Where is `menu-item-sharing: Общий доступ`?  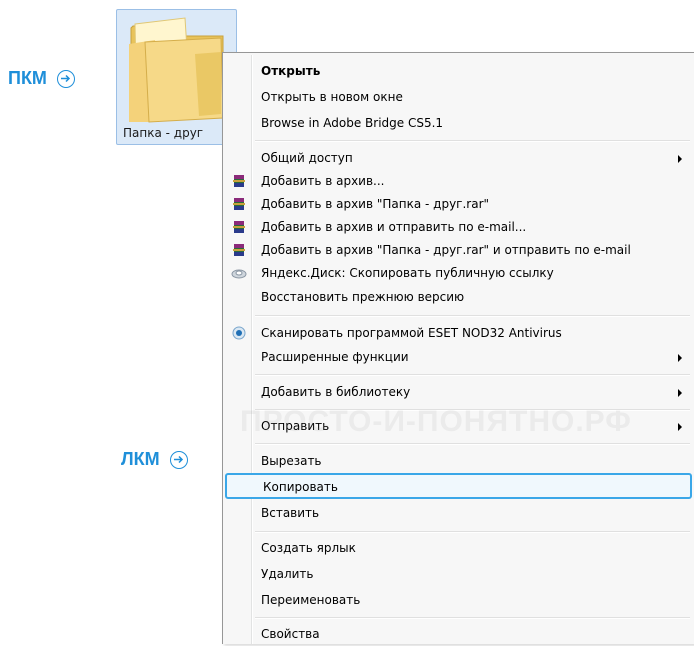 menu-item-sharing: Общий доступ is located at coordinates (457, 158).